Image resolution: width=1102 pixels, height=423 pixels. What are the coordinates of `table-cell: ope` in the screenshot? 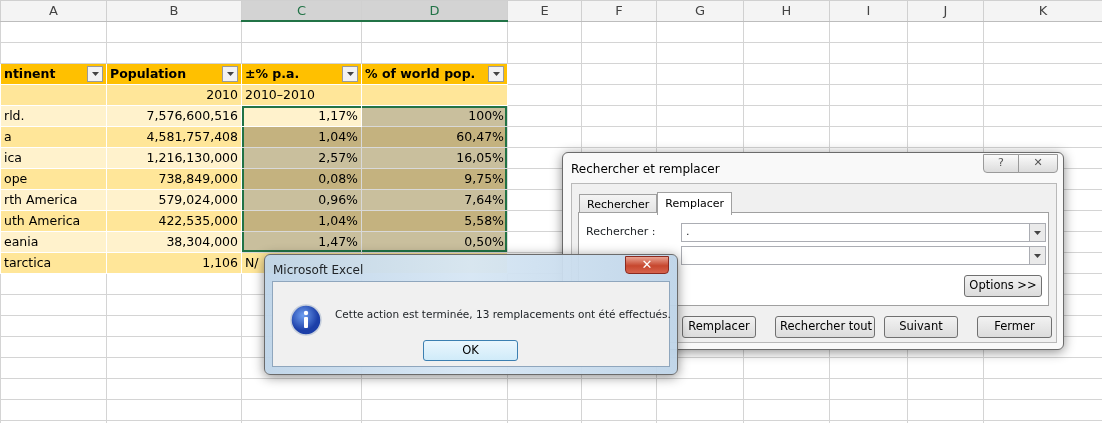 It's located at (53, 178).